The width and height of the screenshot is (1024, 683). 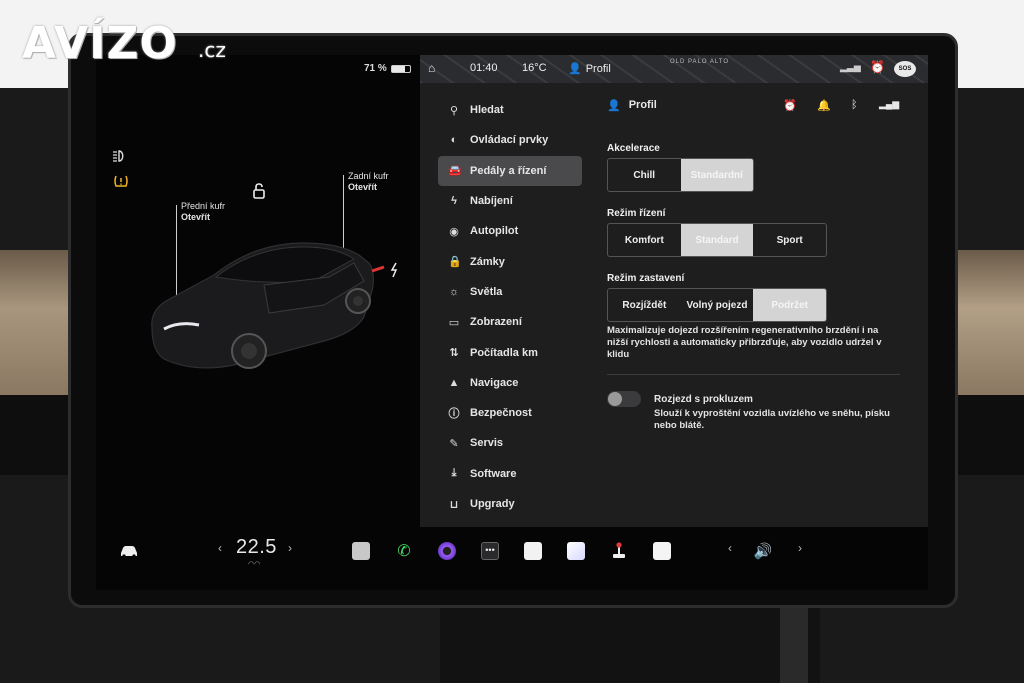 What do you see at coordinates (644, 305) in the screenshot?
I see `stopping-option-creep: Rozjíždět` at bounding box center [644, 305].